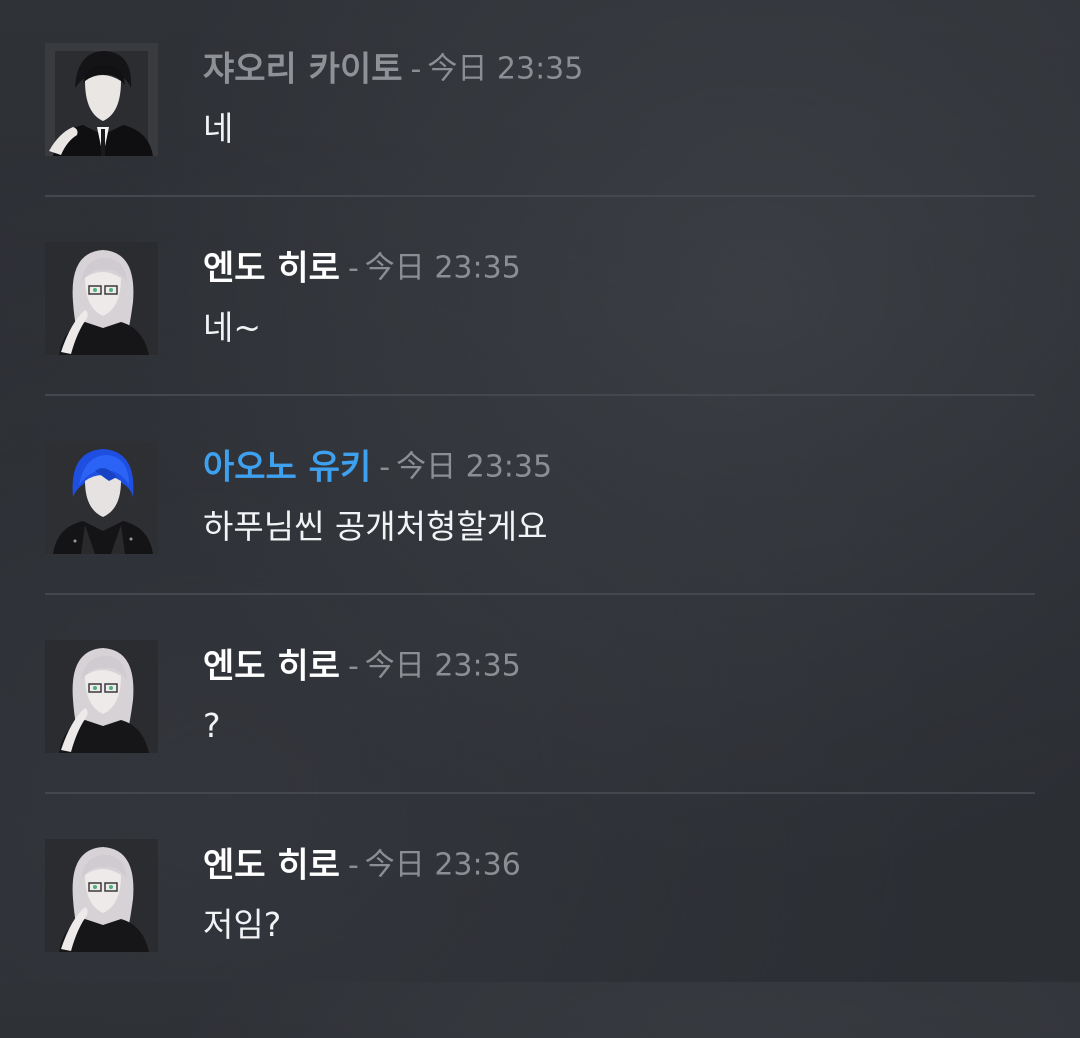 This screenshot has width=1080, height=1038. Describe the element at coordinates (377, 467) in the screenshot. I see `message-header: 아오노 유키 - 今日 23:35` at that location.